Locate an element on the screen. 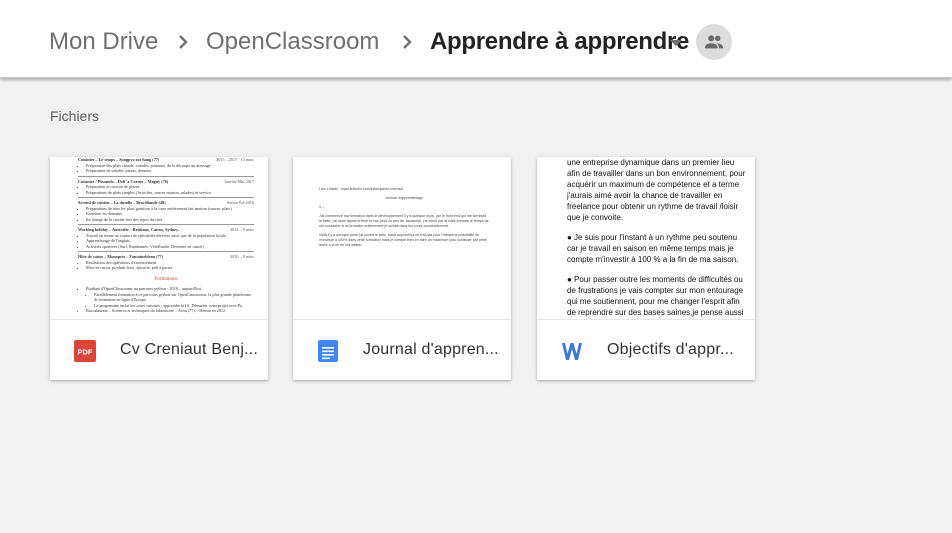  svg-text: PDF is located at coordinates (85, 352).